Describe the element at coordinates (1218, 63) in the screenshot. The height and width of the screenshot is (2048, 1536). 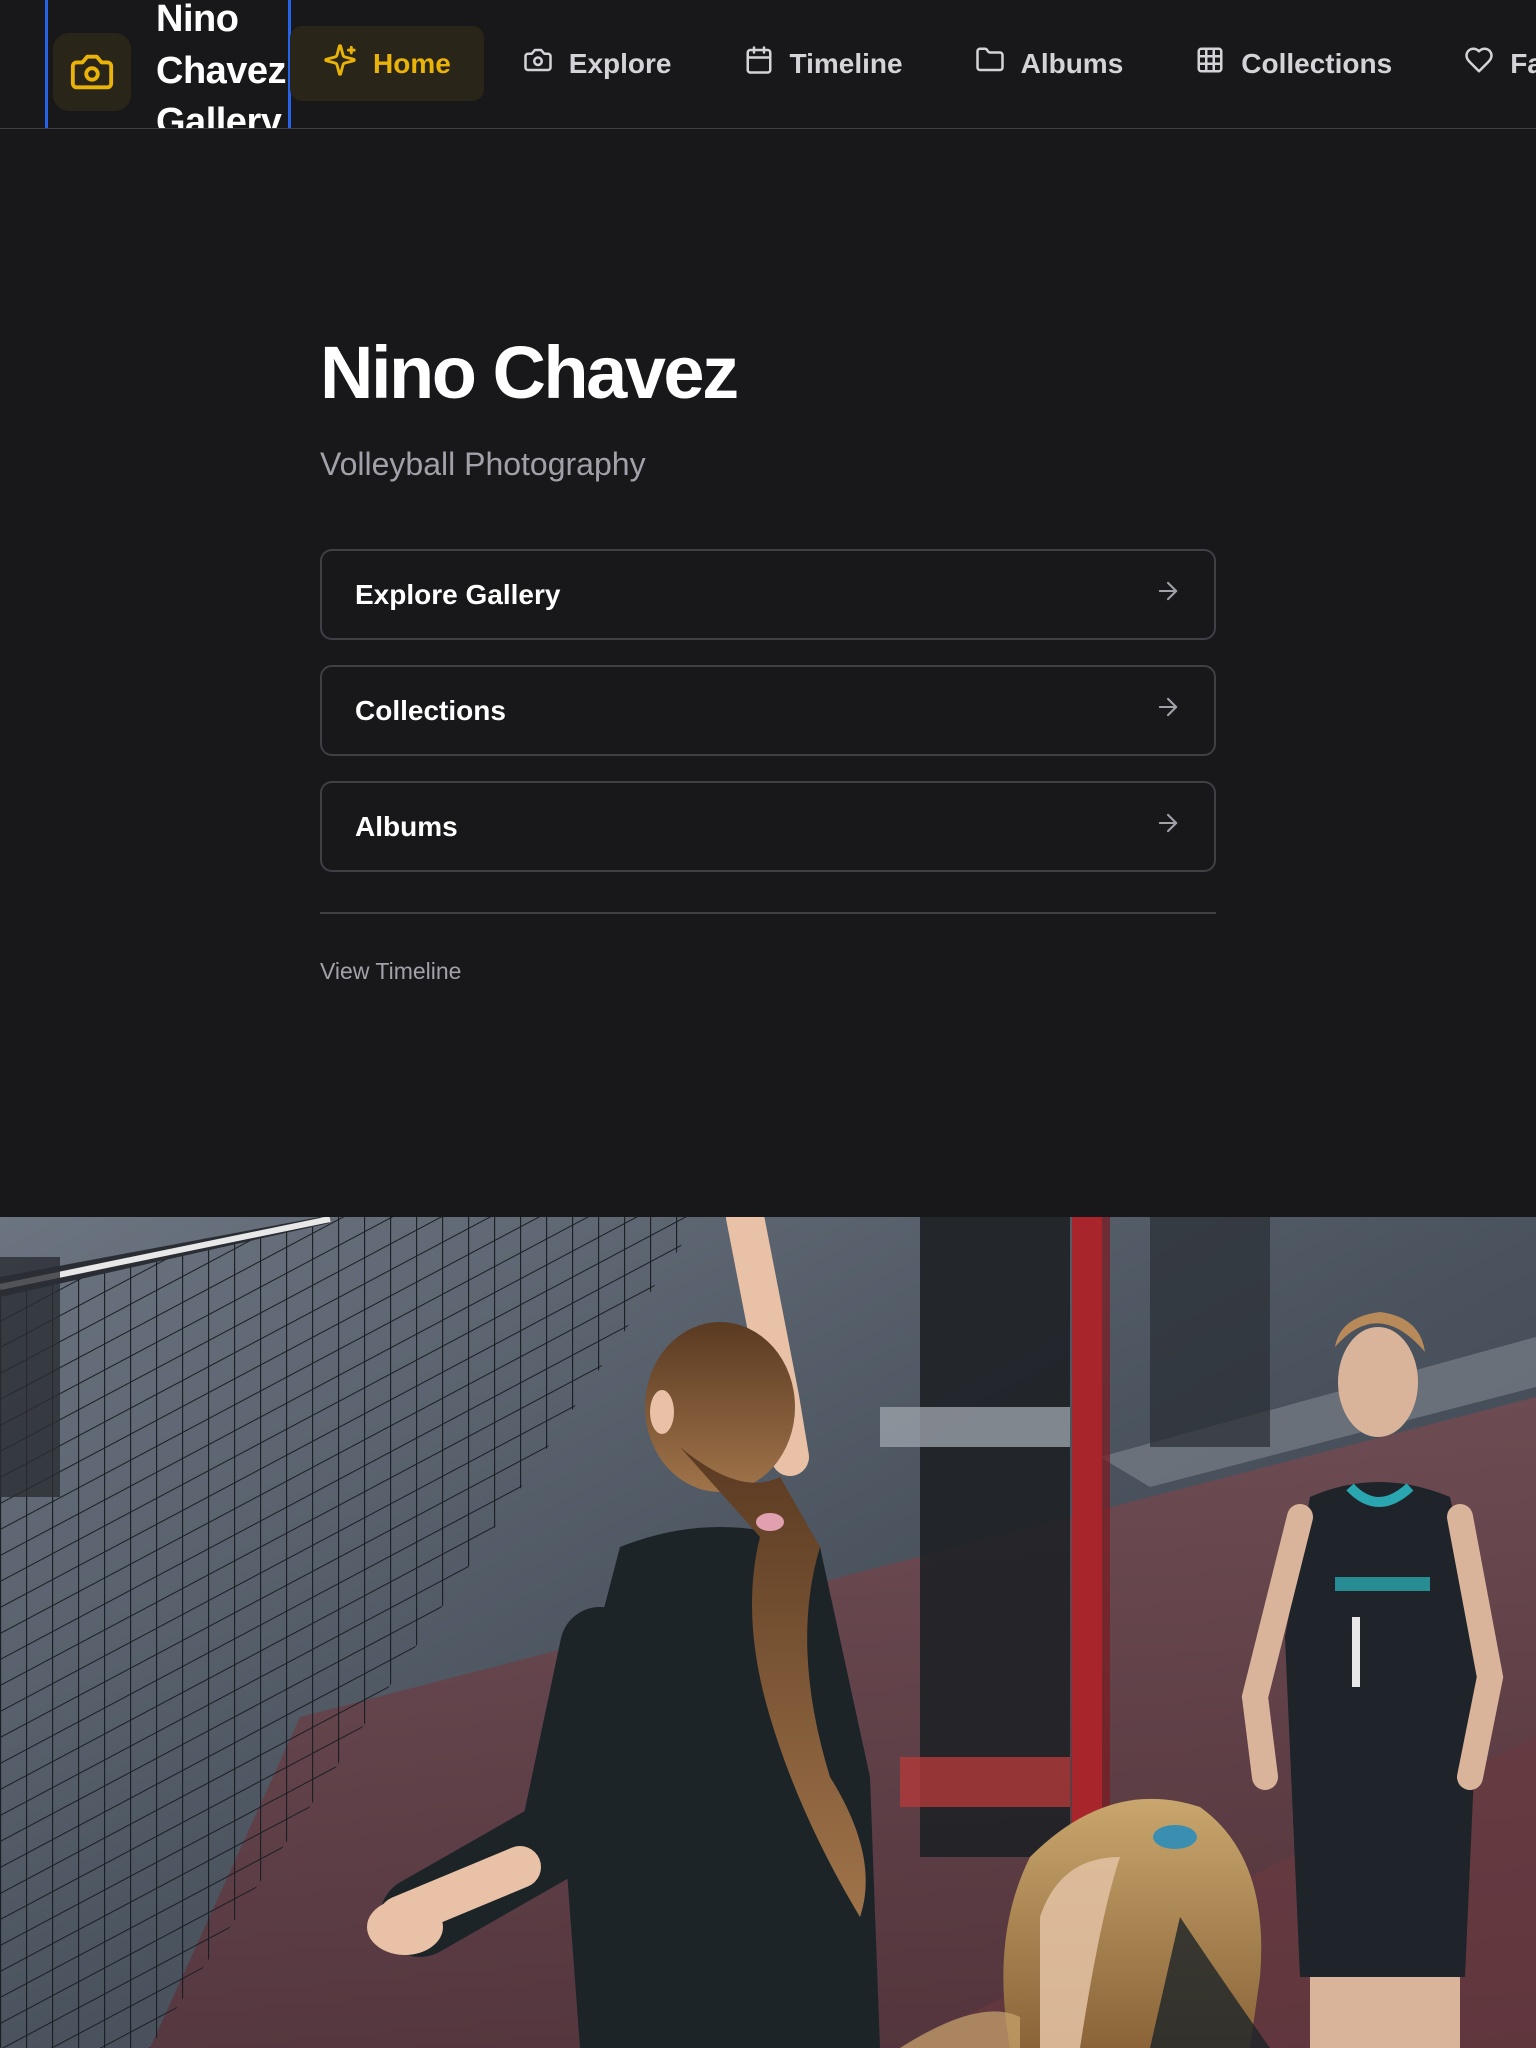
I see `grid-icon` at that location.